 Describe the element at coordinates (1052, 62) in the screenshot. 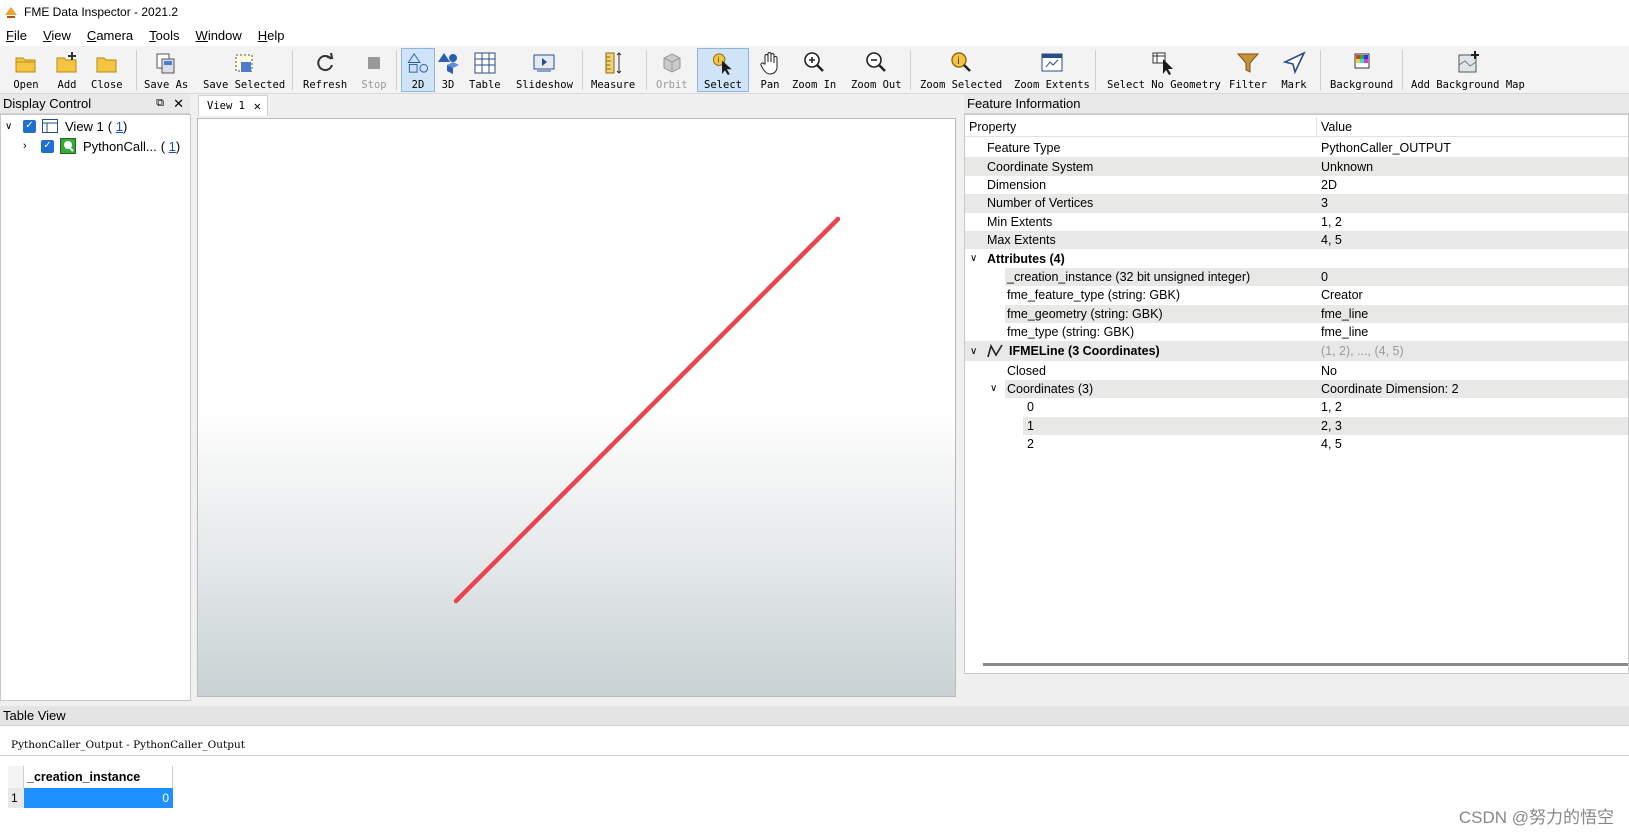

I see `zoom-extents-icon` at that location.